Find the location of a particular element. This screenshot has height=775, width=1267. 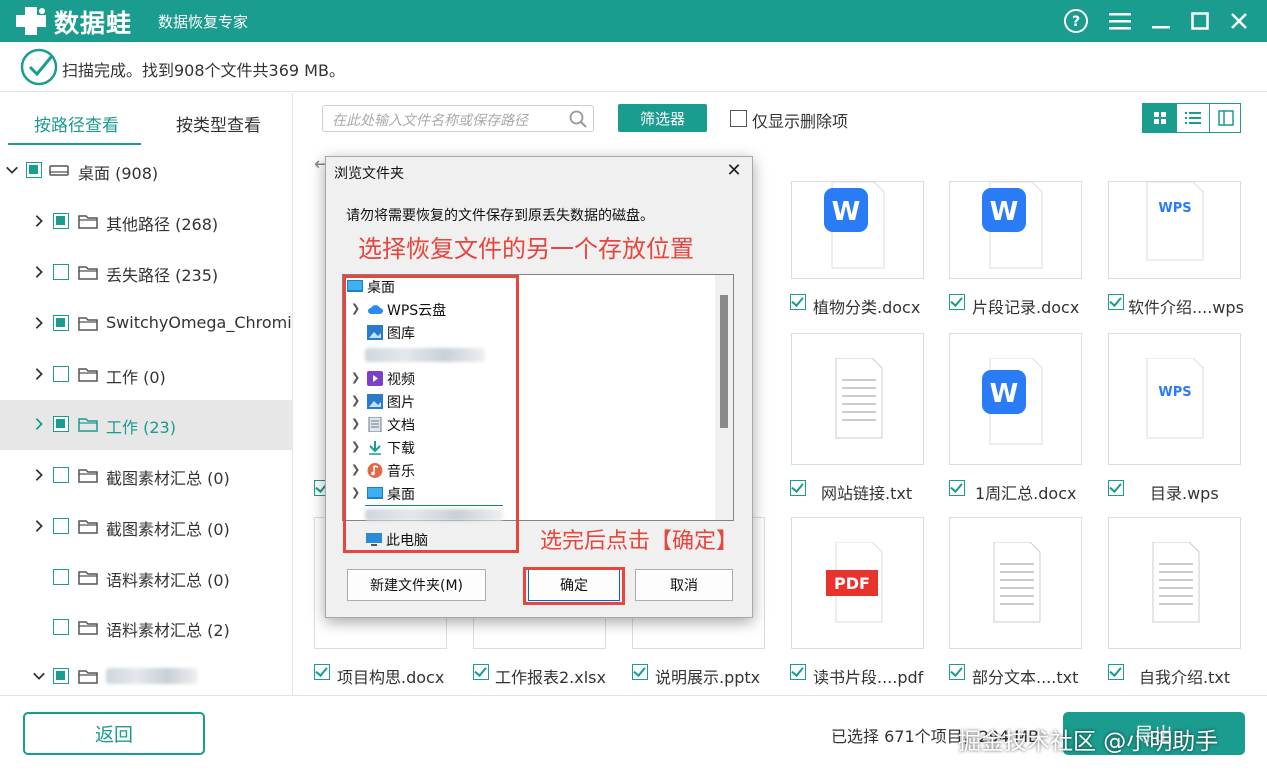

new-folder-button: 新建文件夹(M) is located at coordinates (416, 585).